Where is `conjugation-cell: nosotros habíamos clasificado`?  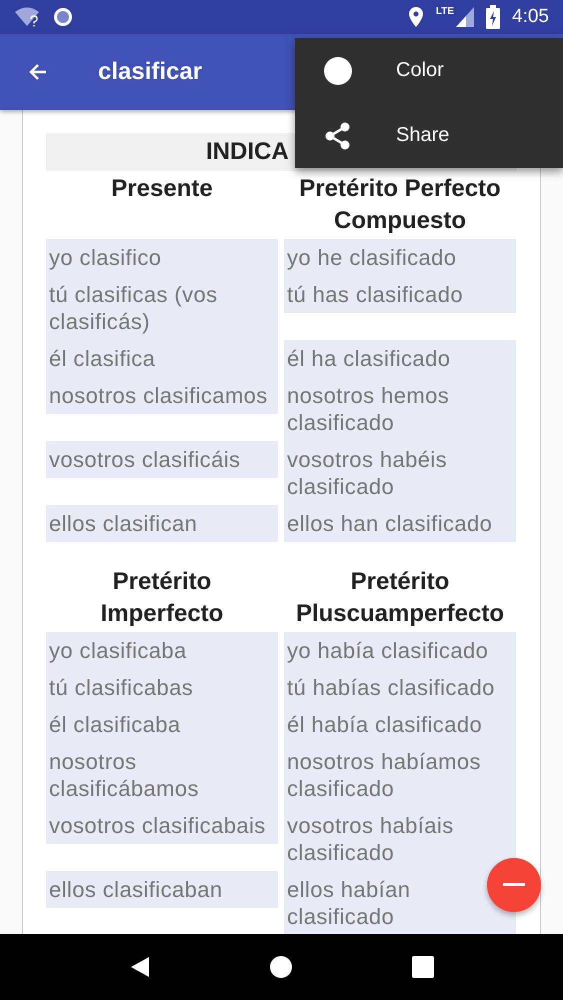
conjugation-cell: nosotros habíamos clasificado is located at coordinates (400, 775).